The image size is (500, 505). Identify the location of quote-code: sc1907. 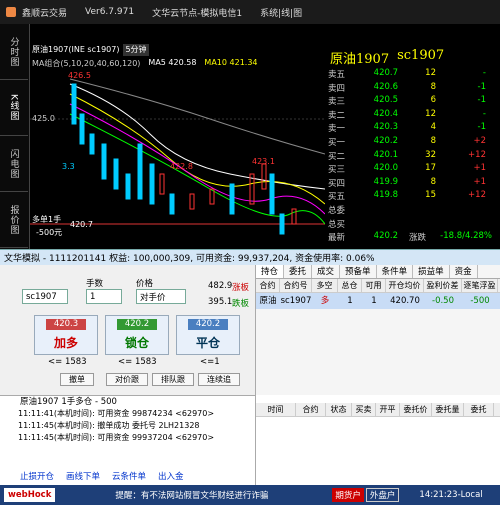
(421, 55).